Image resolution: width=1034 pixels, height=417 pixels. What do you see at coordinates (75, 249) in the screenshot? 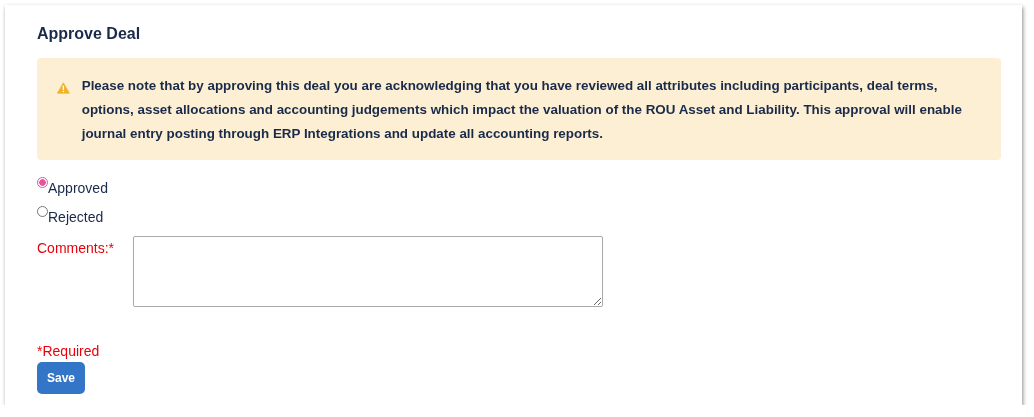
I see `comments-label: Comments:*` at bounding box center [75, 249].